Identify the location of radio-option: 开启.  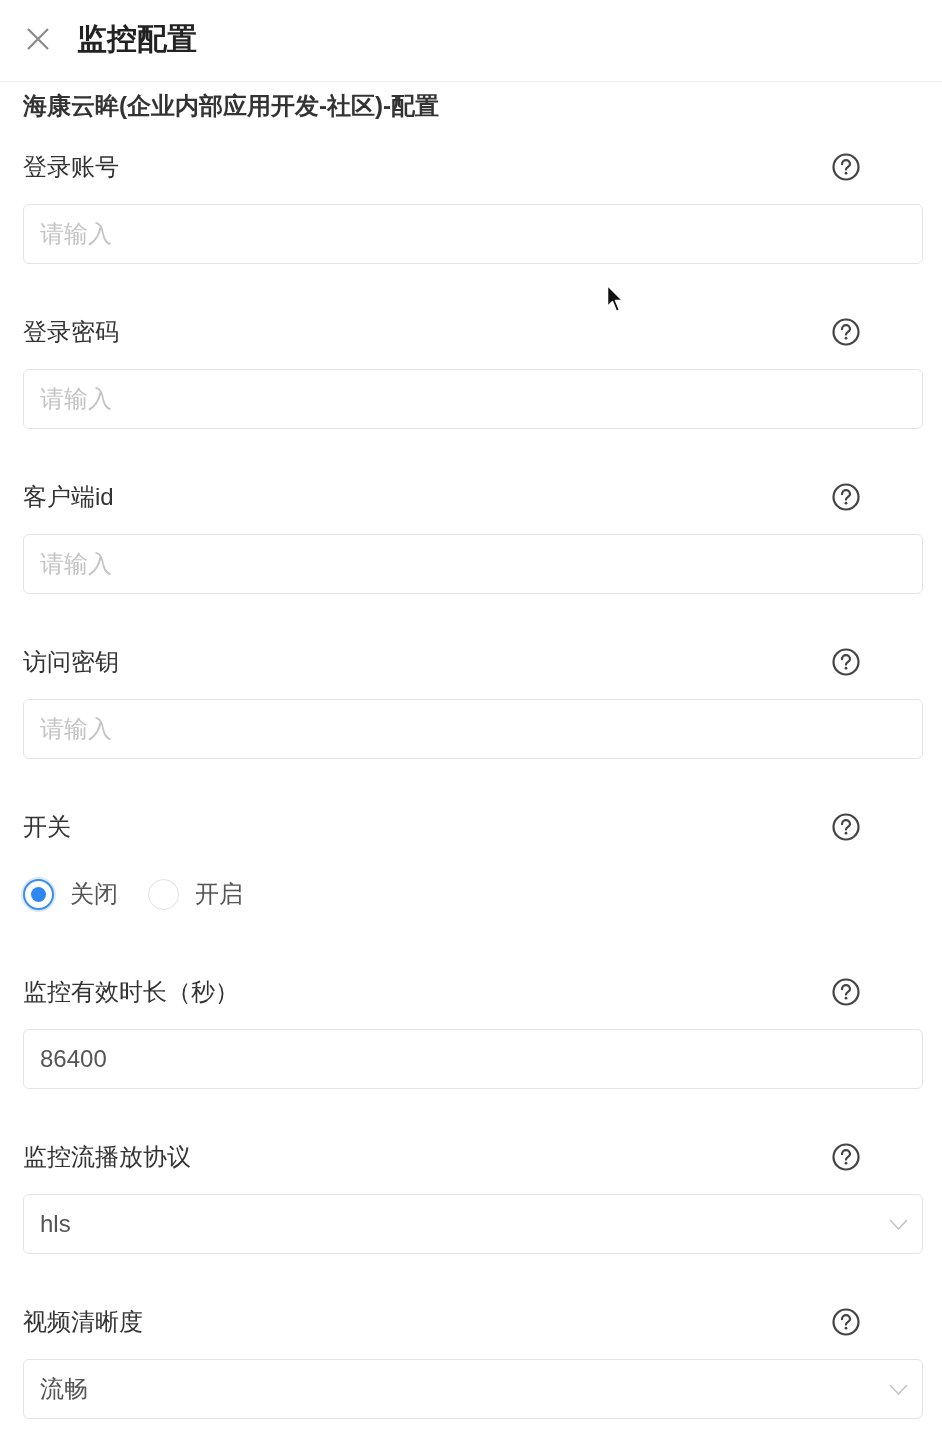
(195, 894).